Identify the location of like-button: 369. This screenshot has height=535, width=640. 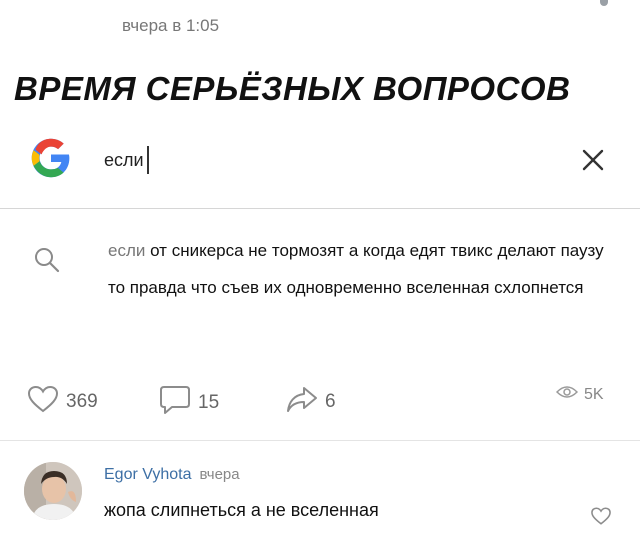
(62, 402).